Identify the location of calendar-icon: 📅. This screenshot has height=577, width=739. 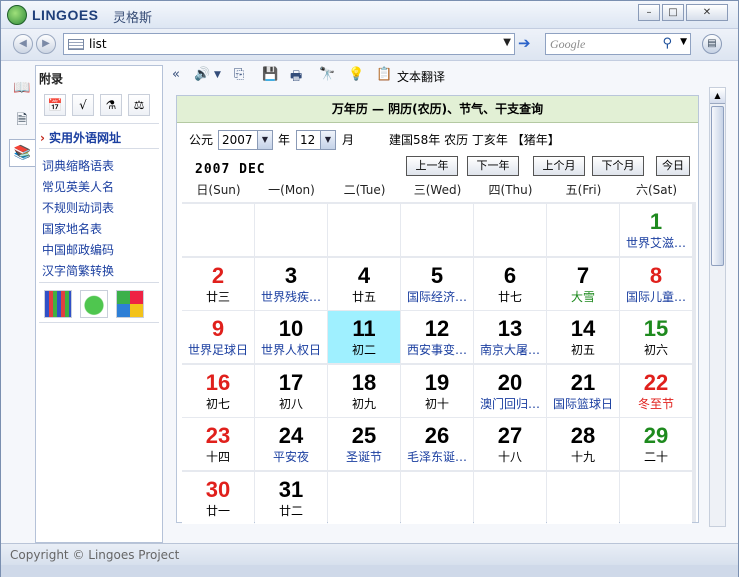
(55, 105).